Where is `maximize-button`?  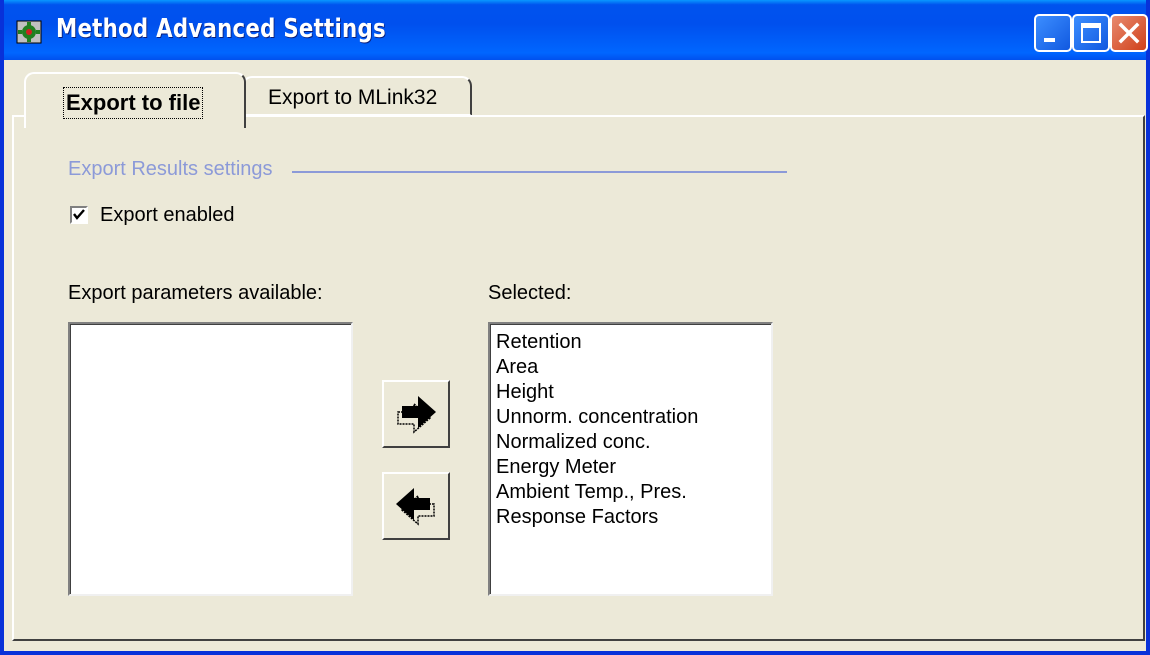 maximize-button is located at coordinates (1091, 33).